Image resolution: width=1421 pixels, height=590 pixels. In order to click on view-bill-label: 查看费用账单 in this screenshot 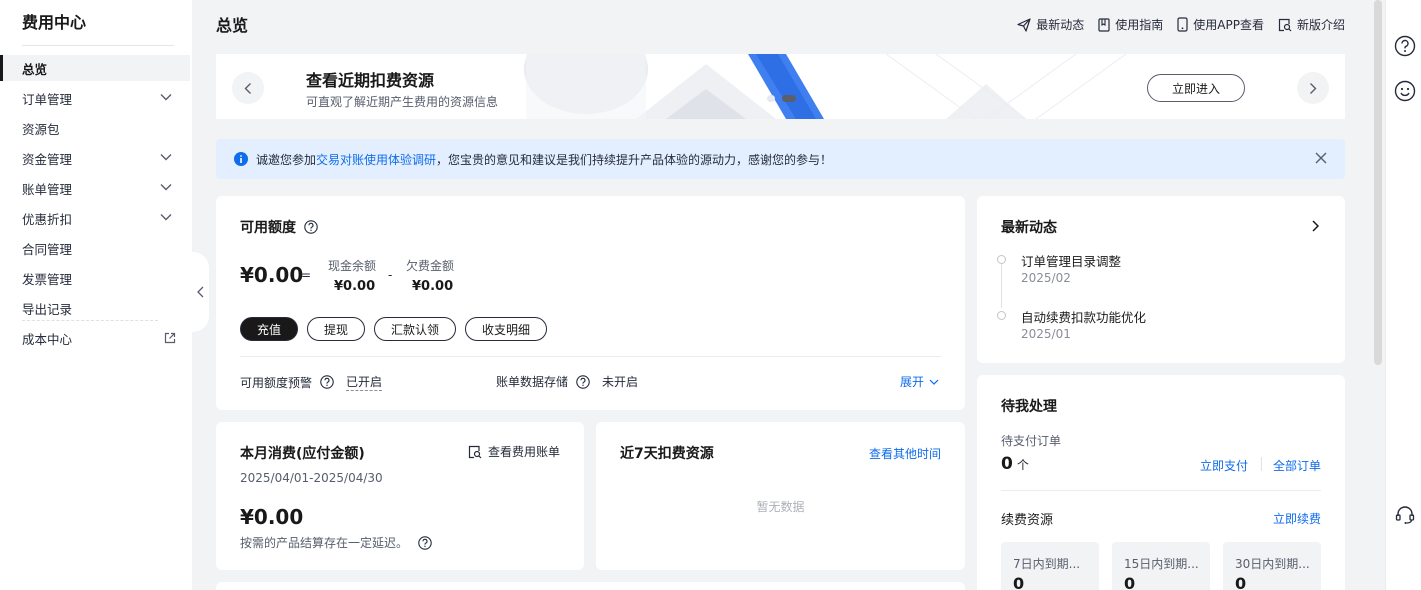, I will do `click(523, 452)`.